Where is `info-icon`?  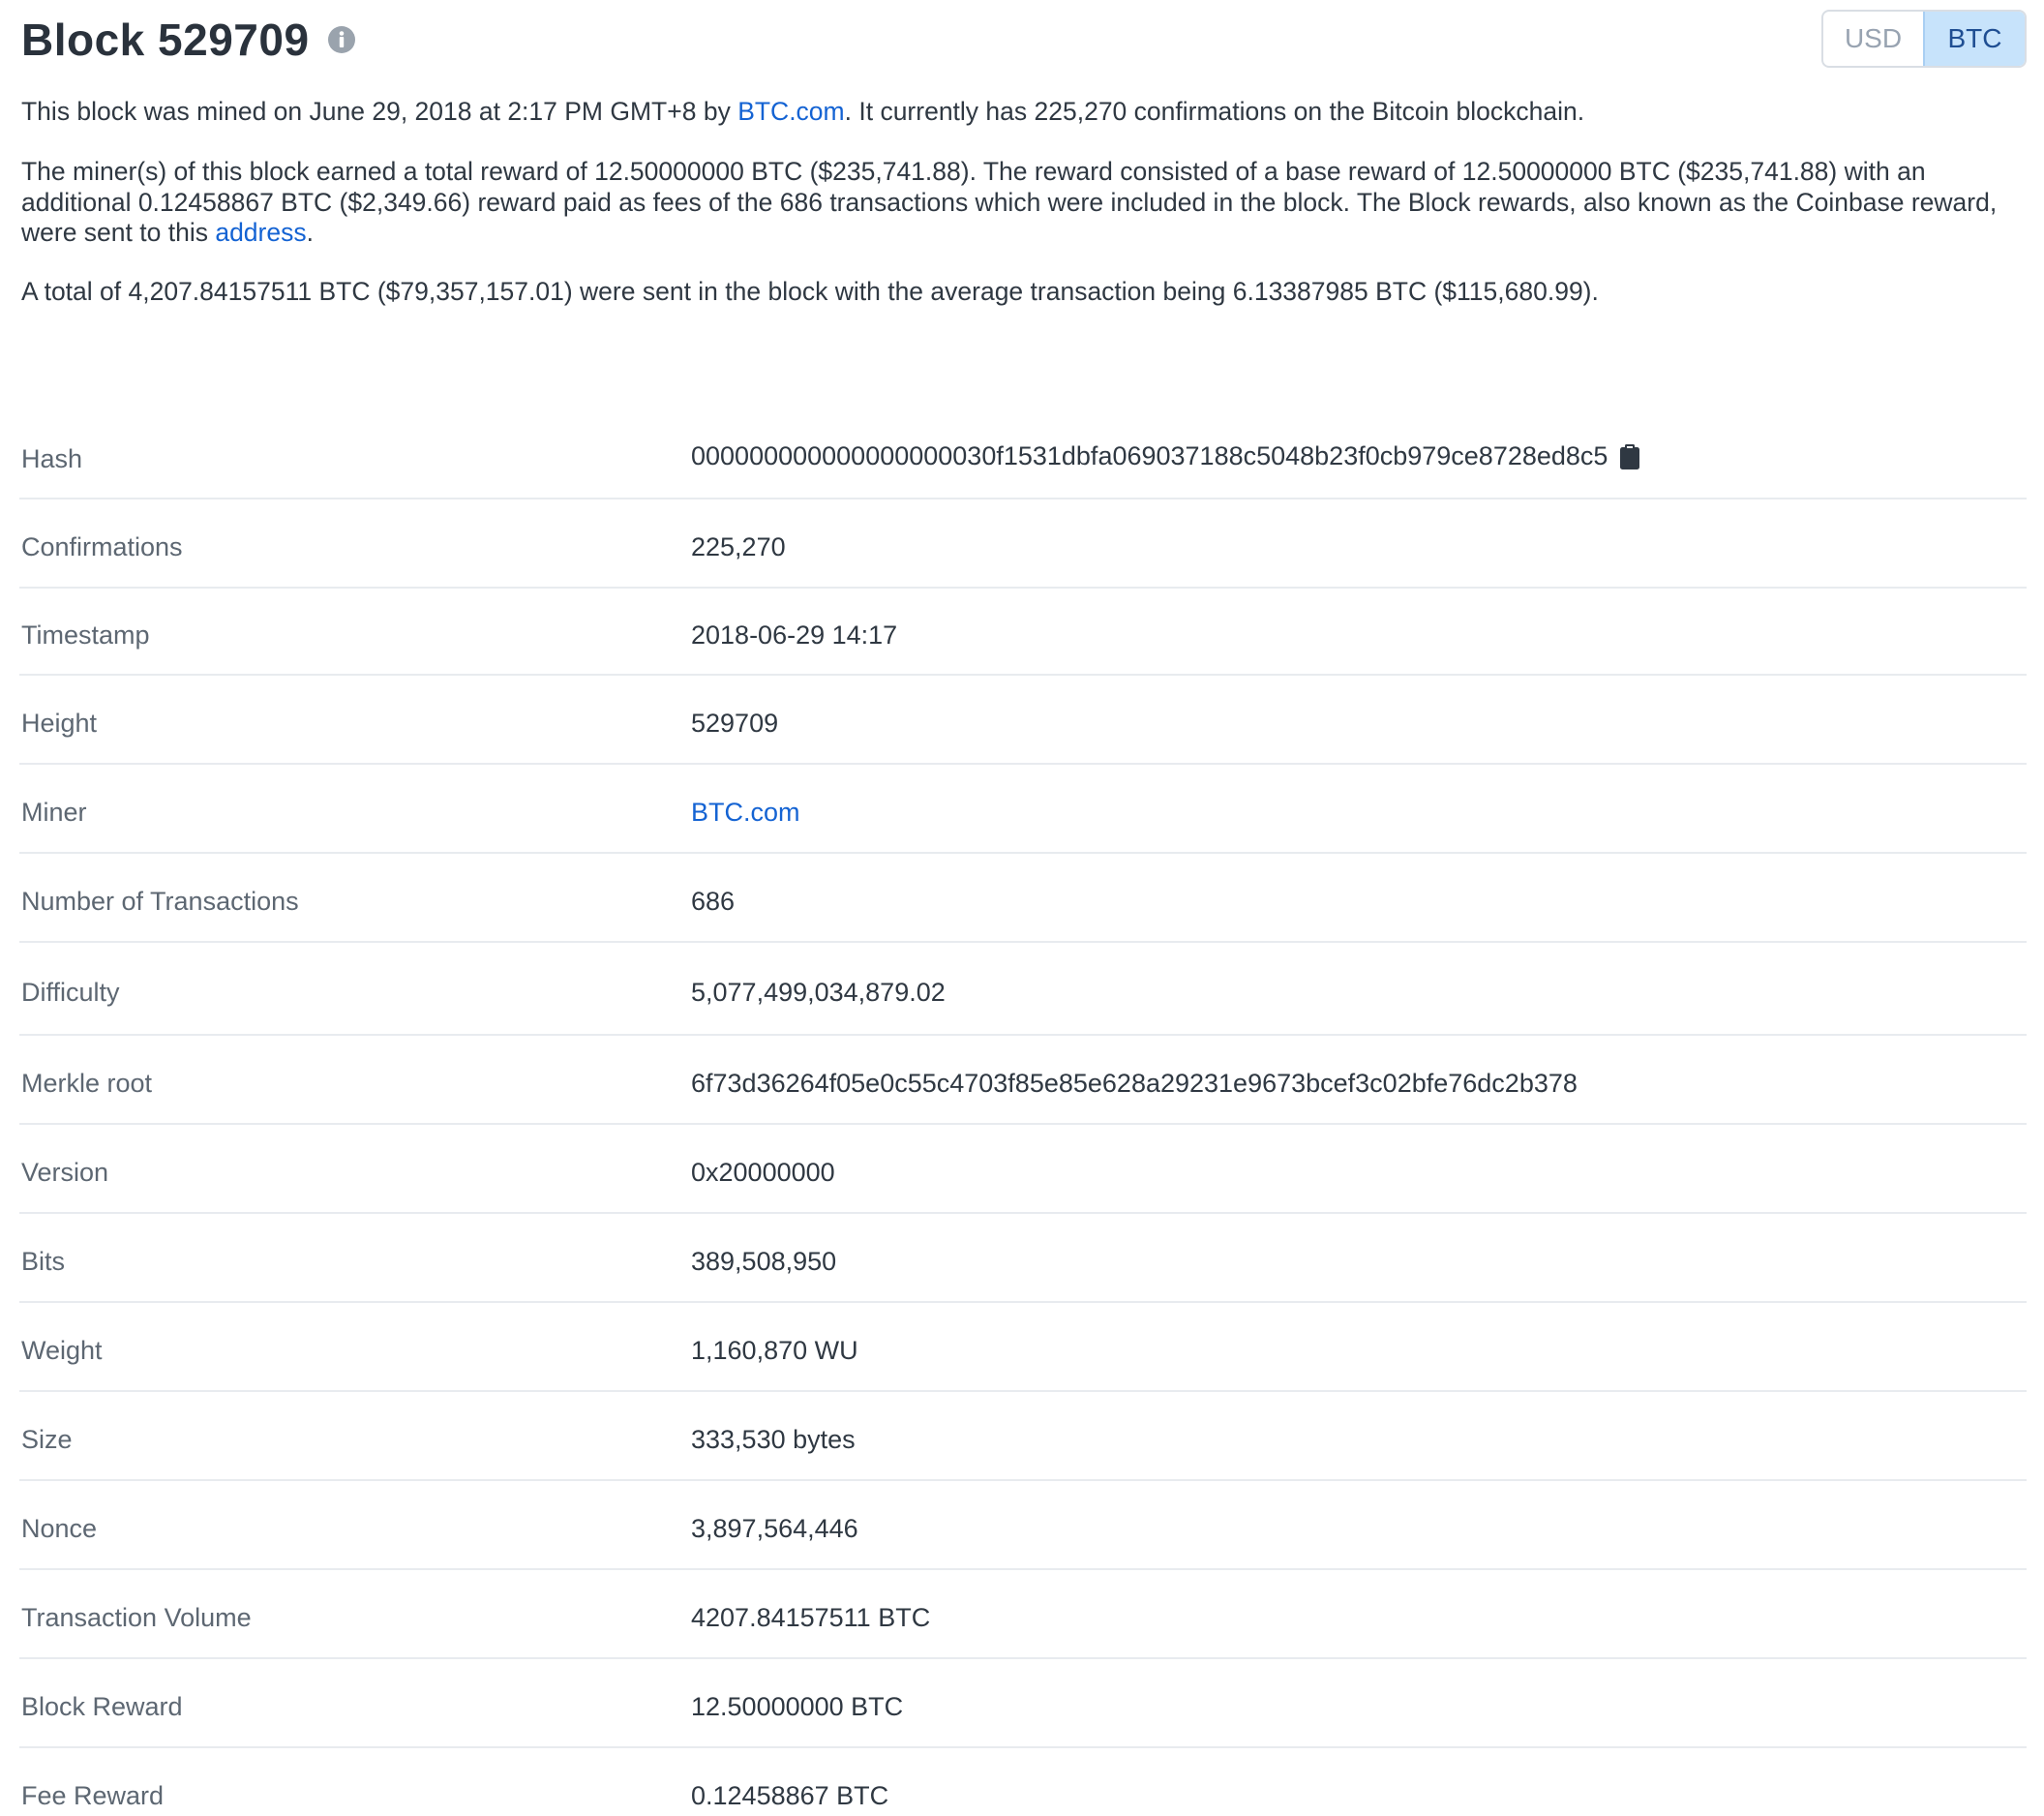 info-icon is located at coordinates (341, 39).